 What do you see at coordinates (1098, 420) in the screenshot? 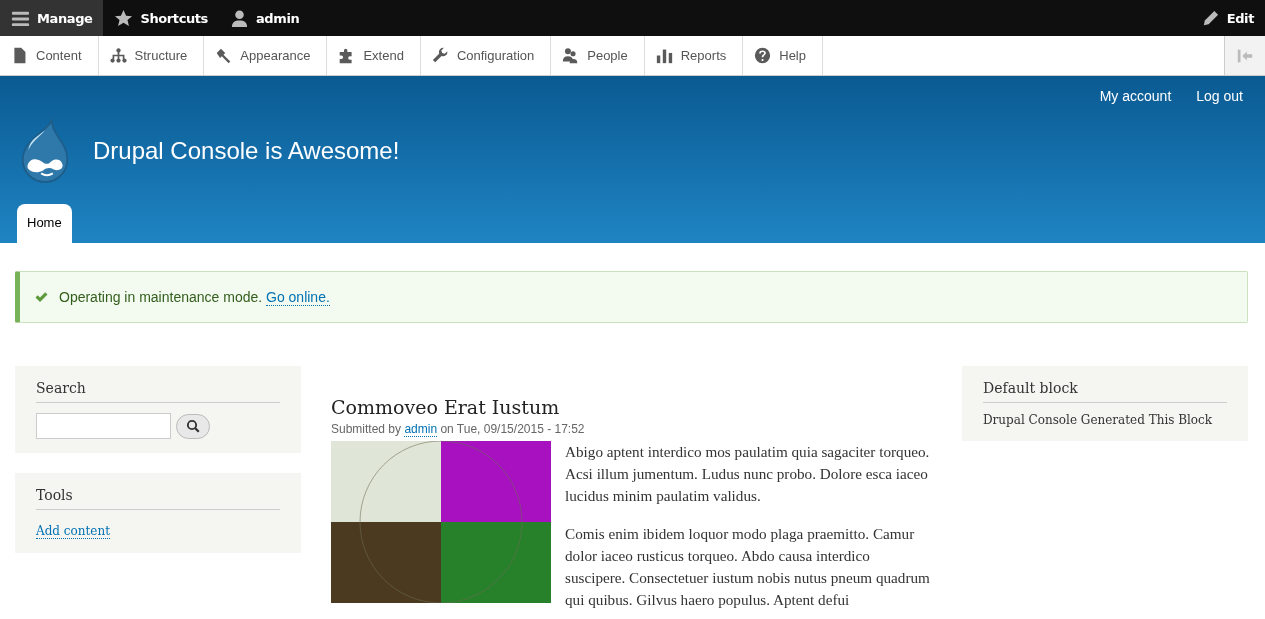
I see `block-text: Drupal Console Generated This Block` at bounding box center [1098, 420].